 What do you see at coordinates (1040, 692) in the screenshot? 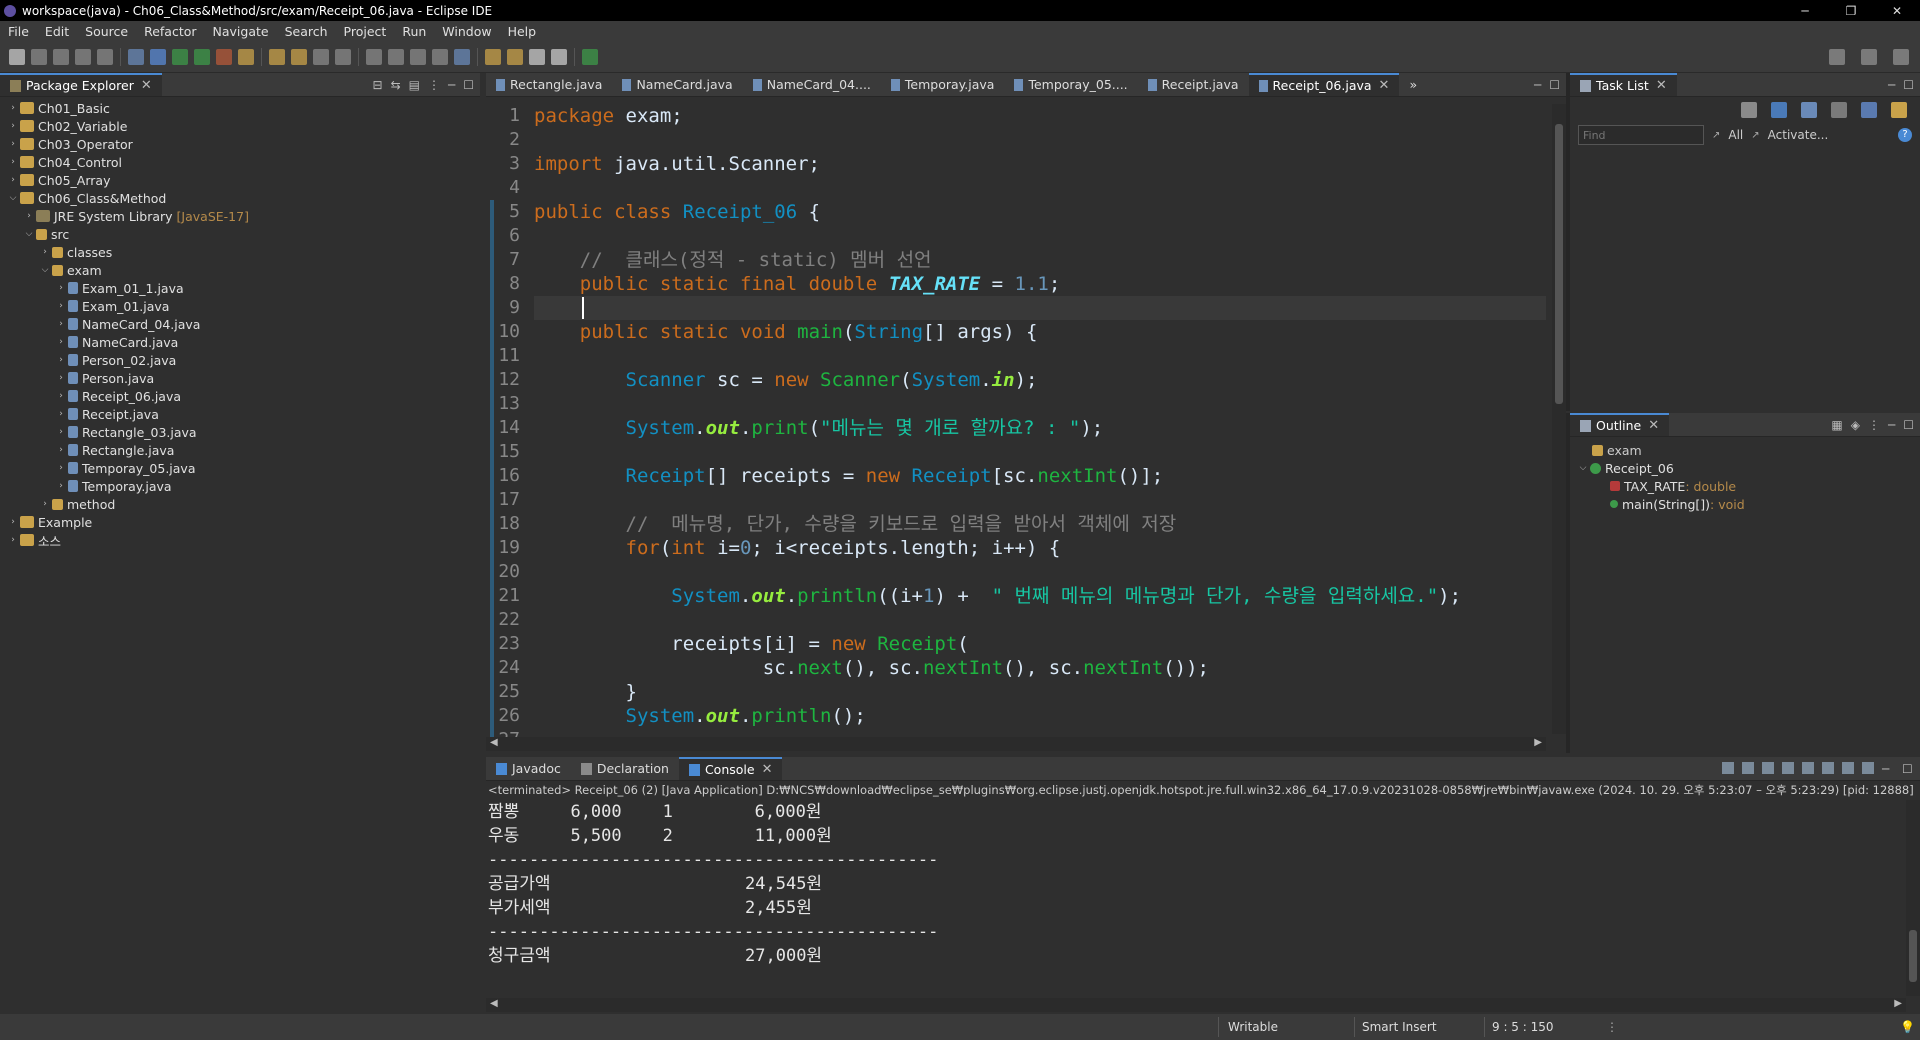
I see `code-line: }` at bounding box center [1040, 692].